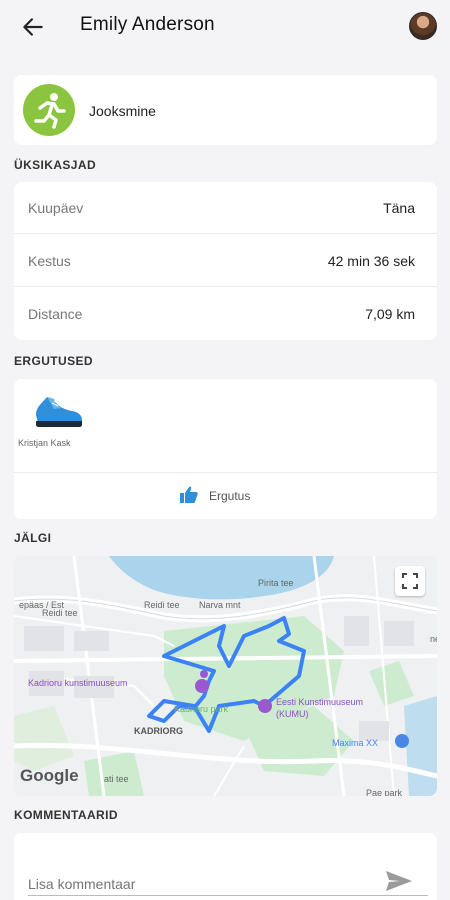 This screenshot has height=900, width=450. Describe the element at coordinates (53, 361) in the screenshot. I see `section-heading-kudos: ERGUTUSED` at that location.